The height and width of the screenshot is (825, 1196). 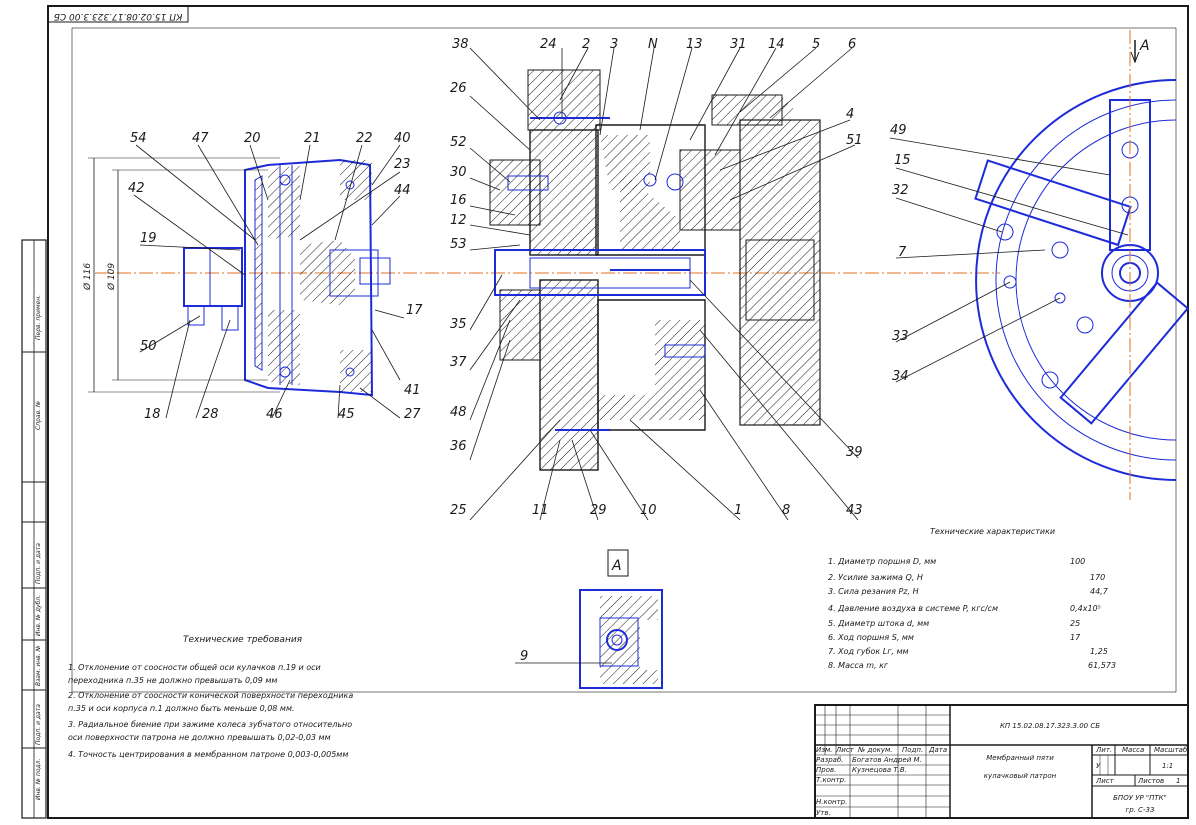 I want to click on characteristic-label: 2. Усилие зажима Q, Н, so click(x=875, y=577).